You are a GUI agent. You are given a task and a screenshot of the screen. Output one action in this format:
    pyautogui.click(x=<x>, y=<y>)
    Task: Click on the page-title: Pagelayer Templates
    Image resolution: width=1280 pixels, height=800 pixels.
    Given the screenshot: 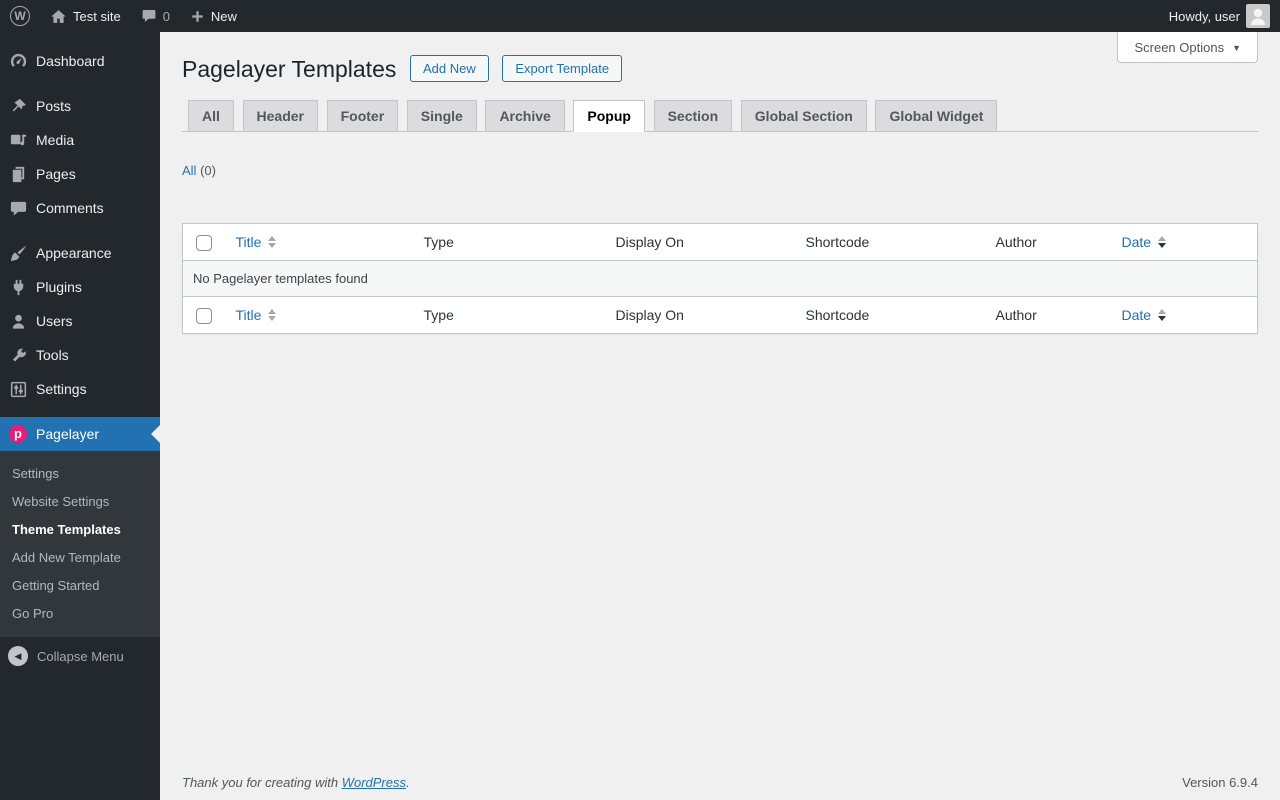 What is the action you would take?
    pyautogui.click(x=289, y=69)
    